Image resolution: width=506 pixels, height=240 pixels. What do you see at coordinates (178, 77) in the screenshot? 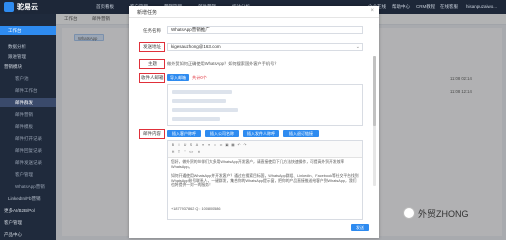
I see `import-emails-button: 导入邮箱` at bounding box center [178, 77].